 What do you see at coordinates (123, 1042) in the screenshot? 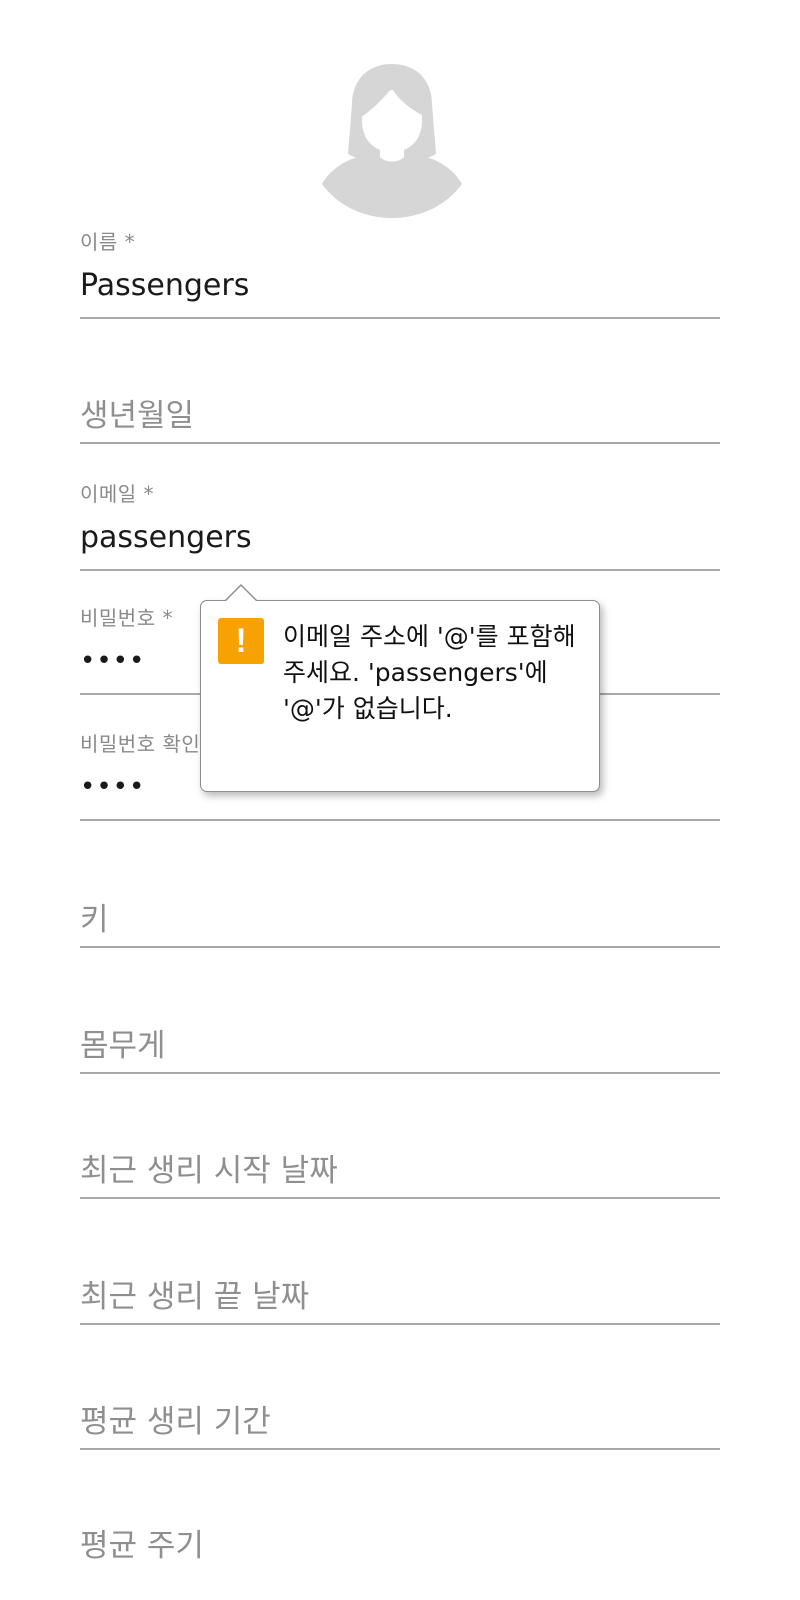
I see `weight-input: 몸무게` at bounding box center [123, 1042].